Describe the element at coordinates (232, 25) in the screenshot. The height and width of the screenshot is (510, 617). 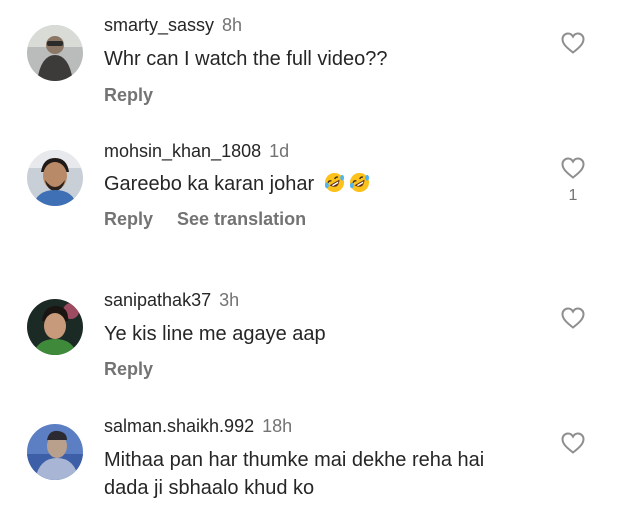
I see `comment-time: 8h` at that location.